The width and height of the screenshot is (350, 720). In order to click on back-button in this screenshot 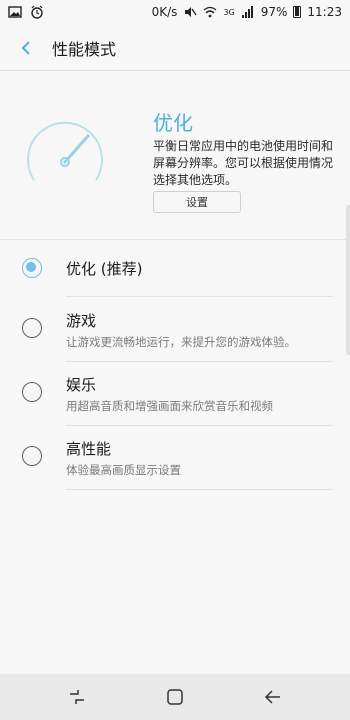, I will do `click(26, 48)`.